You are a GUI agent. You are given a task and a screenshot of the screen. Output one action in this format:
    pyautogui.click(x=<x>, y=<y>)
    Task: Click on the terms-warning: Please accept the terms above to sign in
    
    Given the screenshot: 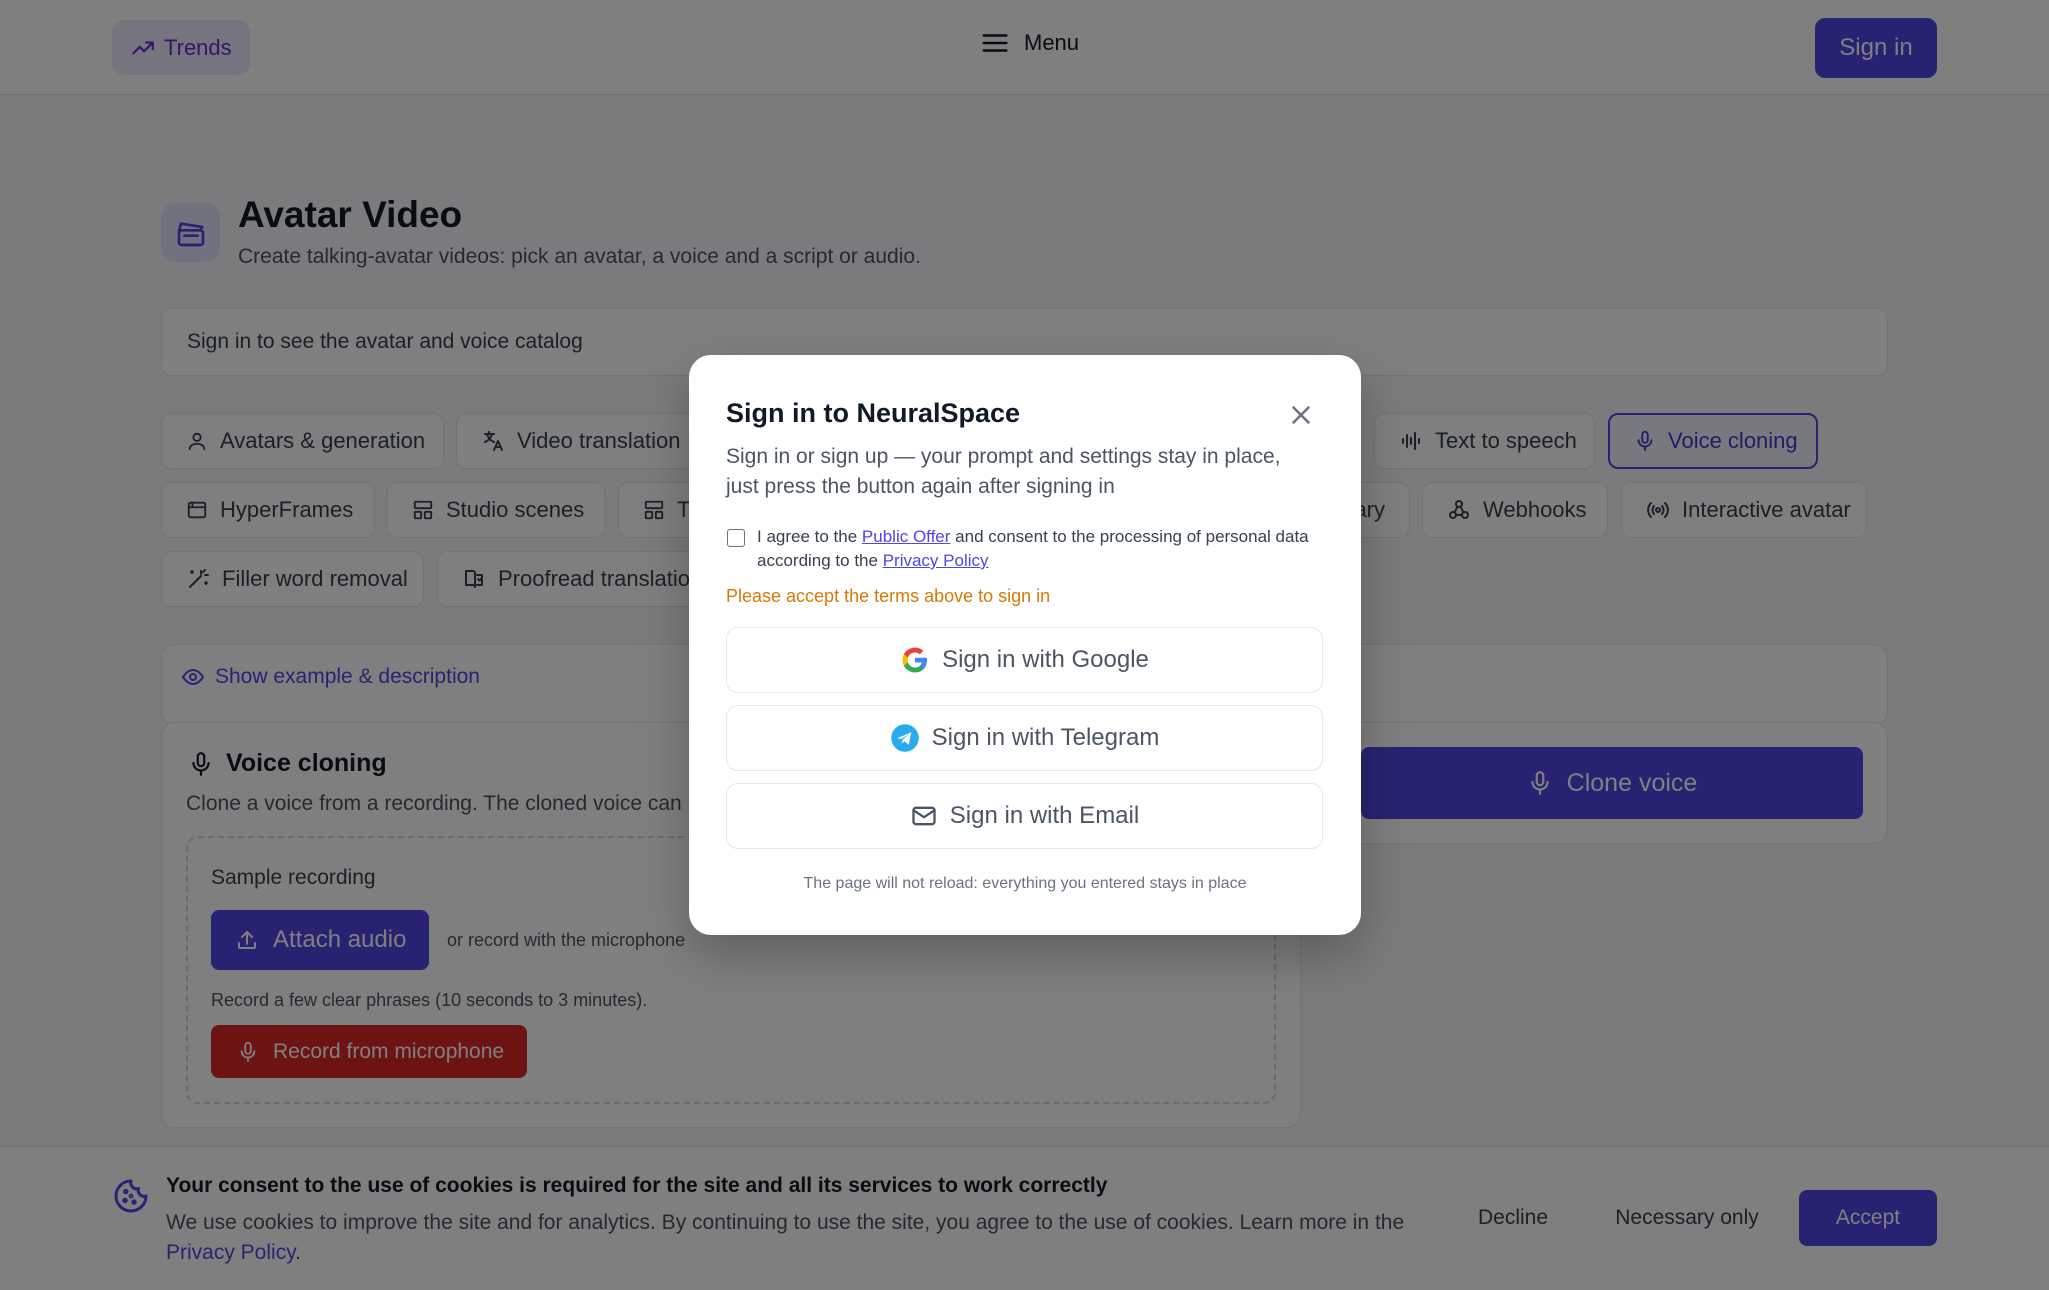 What is the action you would take?
    pyautogui.click(x=888, y=596)
    